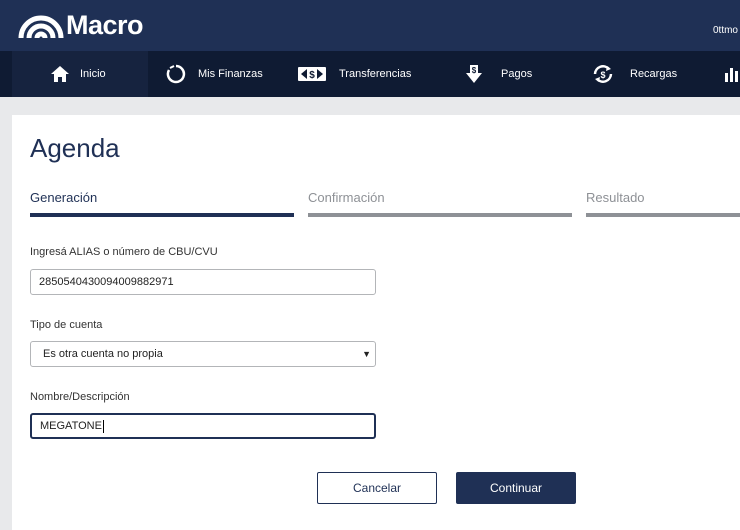  I want to click on account-type-select: Es otra cuenta no propia ▼, so click(203, 354).